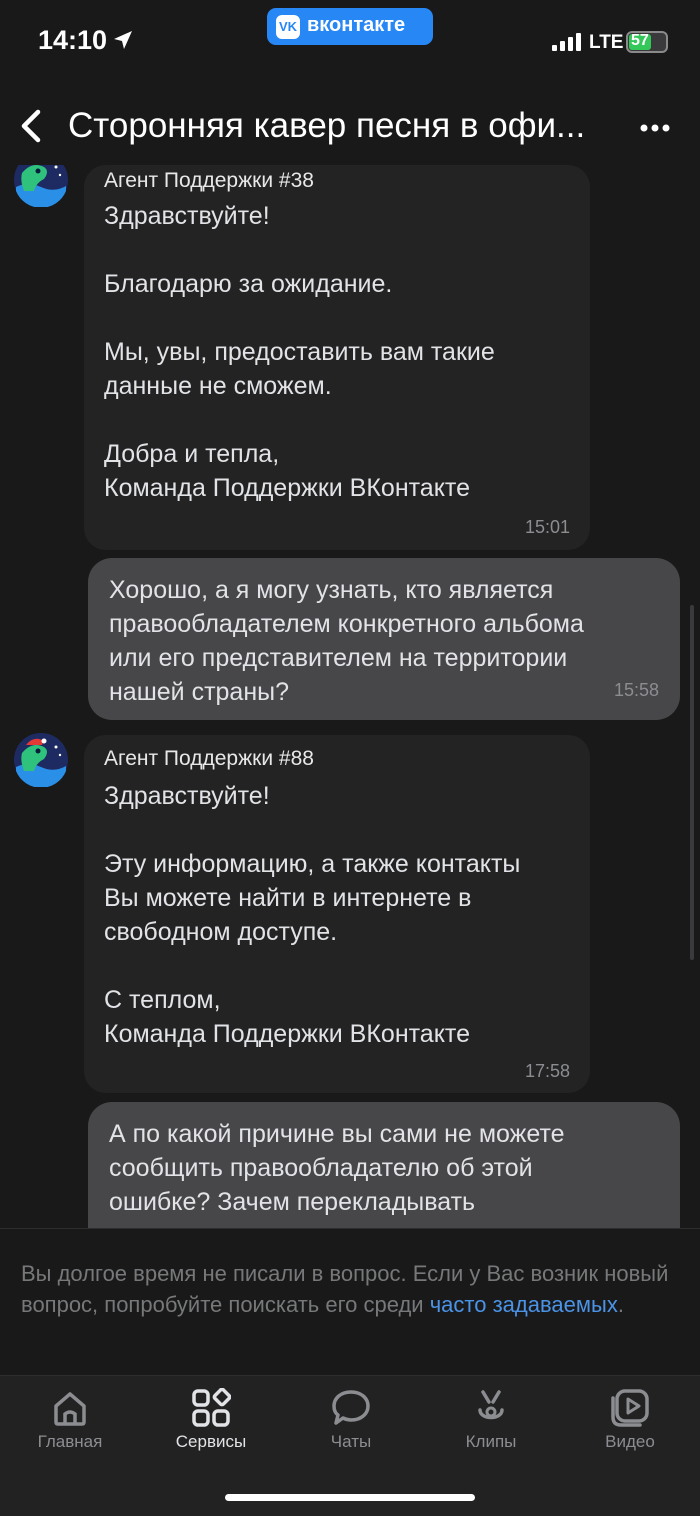  I want to click on tab-label: Чаты, so click(351, 1441).